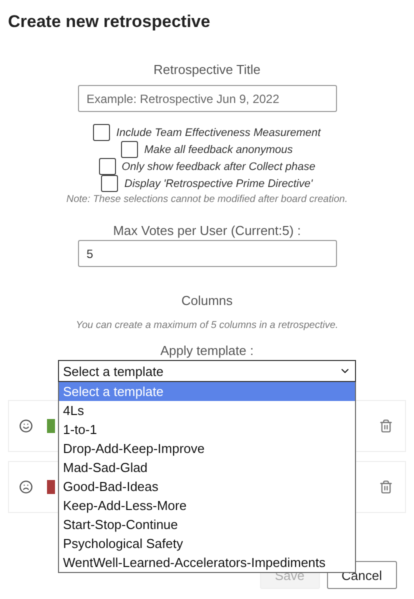 The image size is (414, 599). Describe the element at coordinates (218, 132) in the screenshot. I see `option-label: Include Team Effectiveness Measurement` at that location.